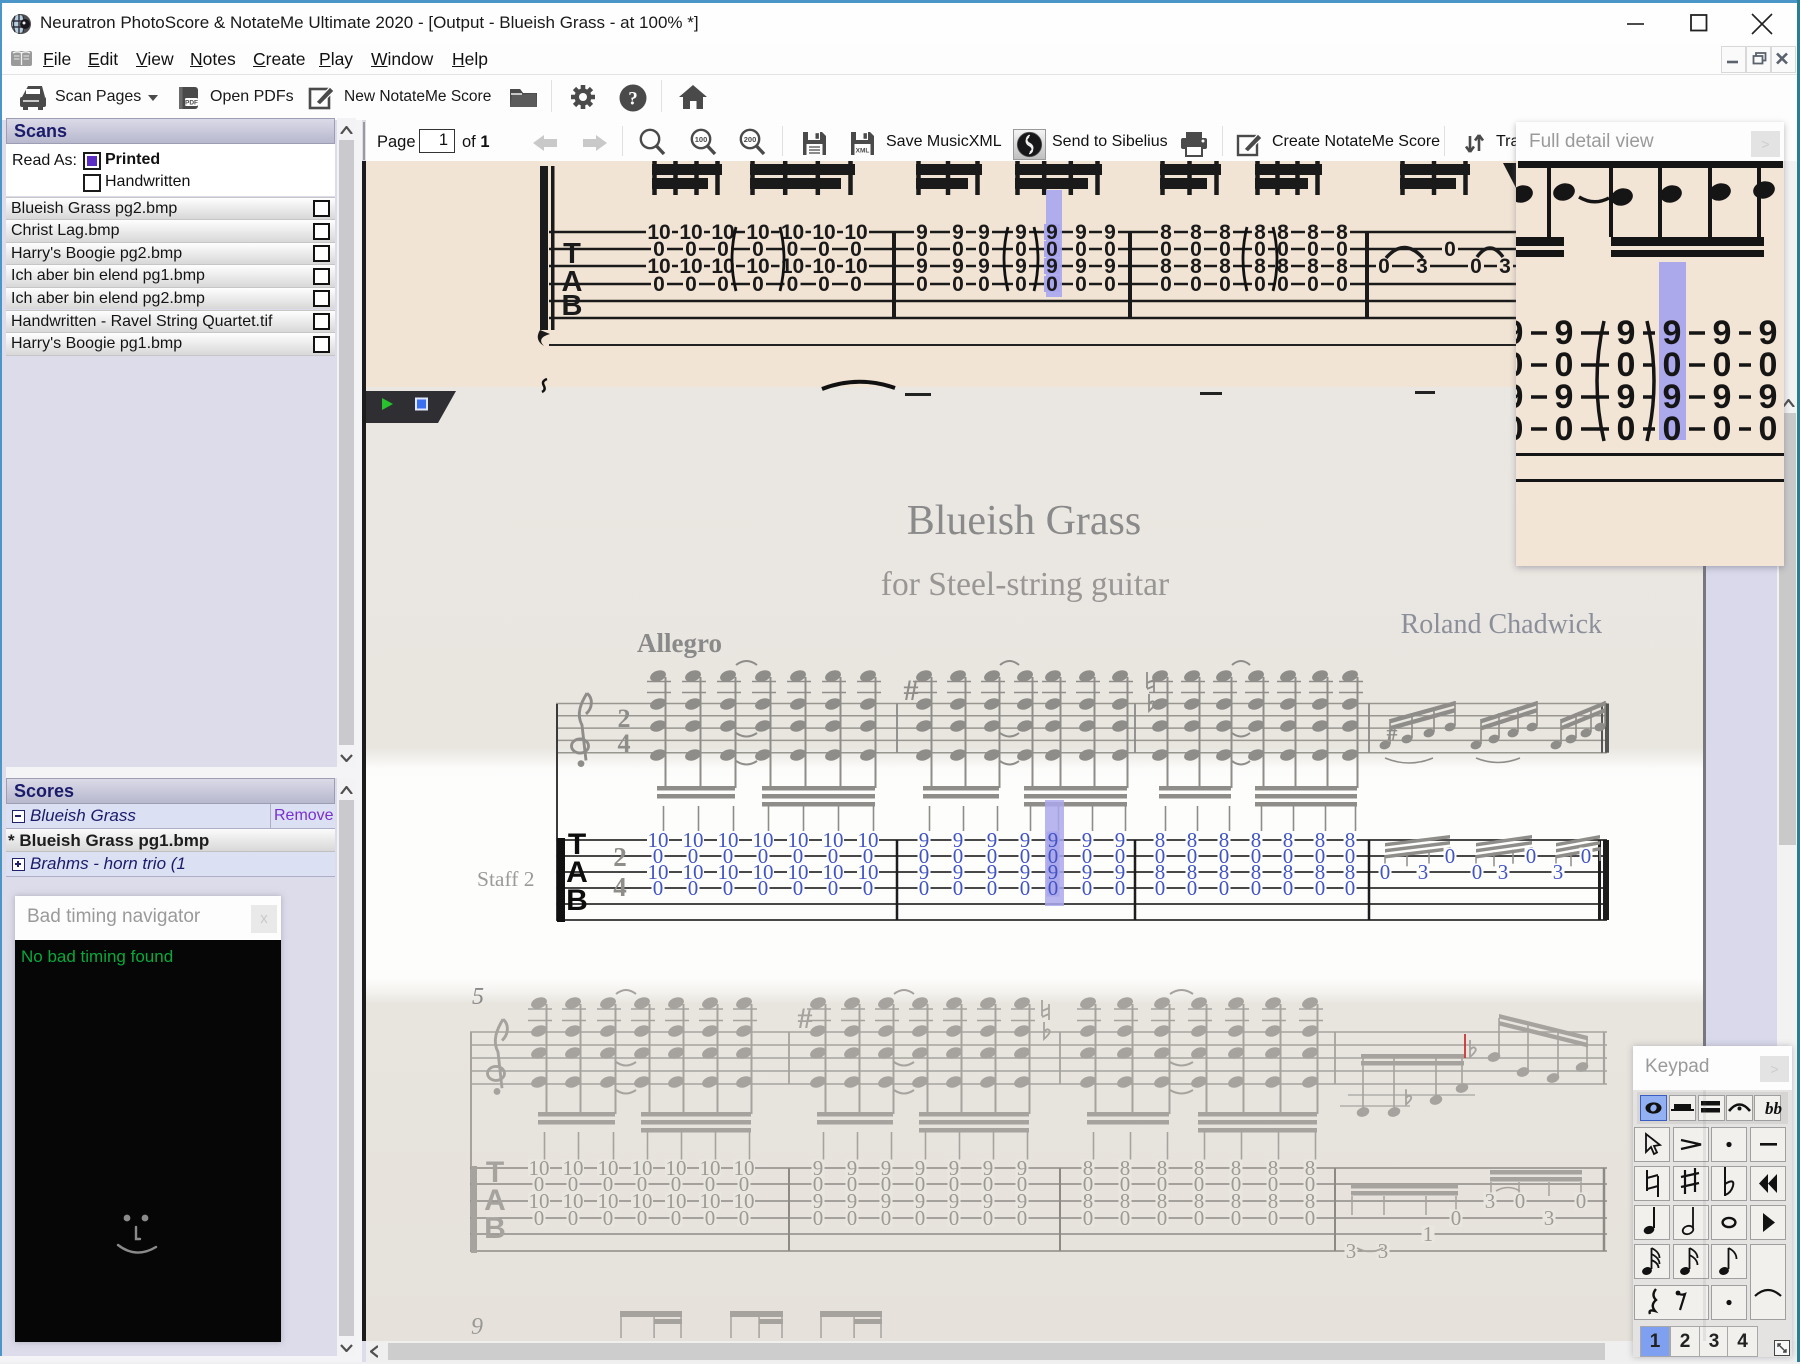 This screenshot has width=1800, height=1364. I want to click on svg-text: 5, so click(478, 997).